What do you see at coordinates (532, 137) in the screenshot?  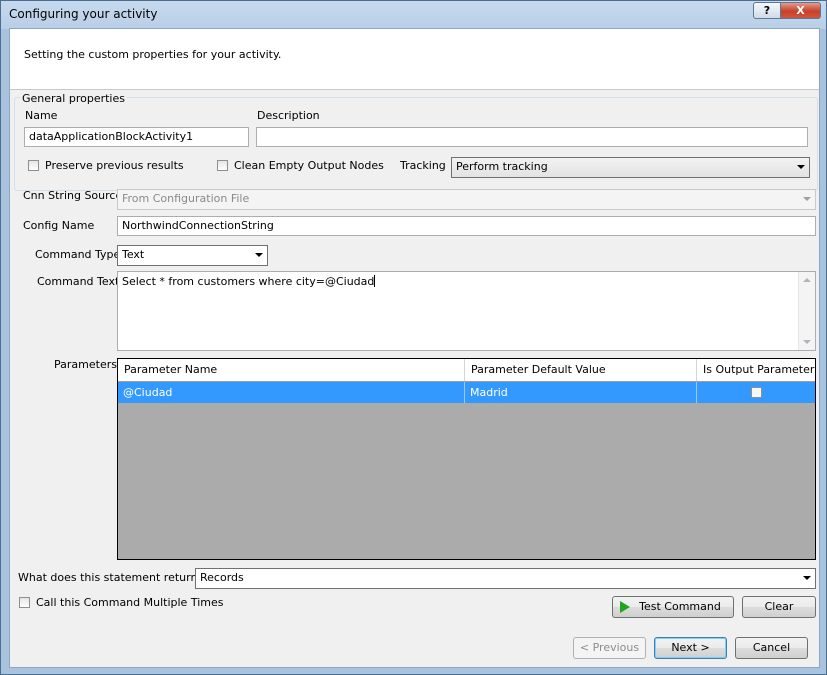 I see `description-input` at bounding box center [532, 137].